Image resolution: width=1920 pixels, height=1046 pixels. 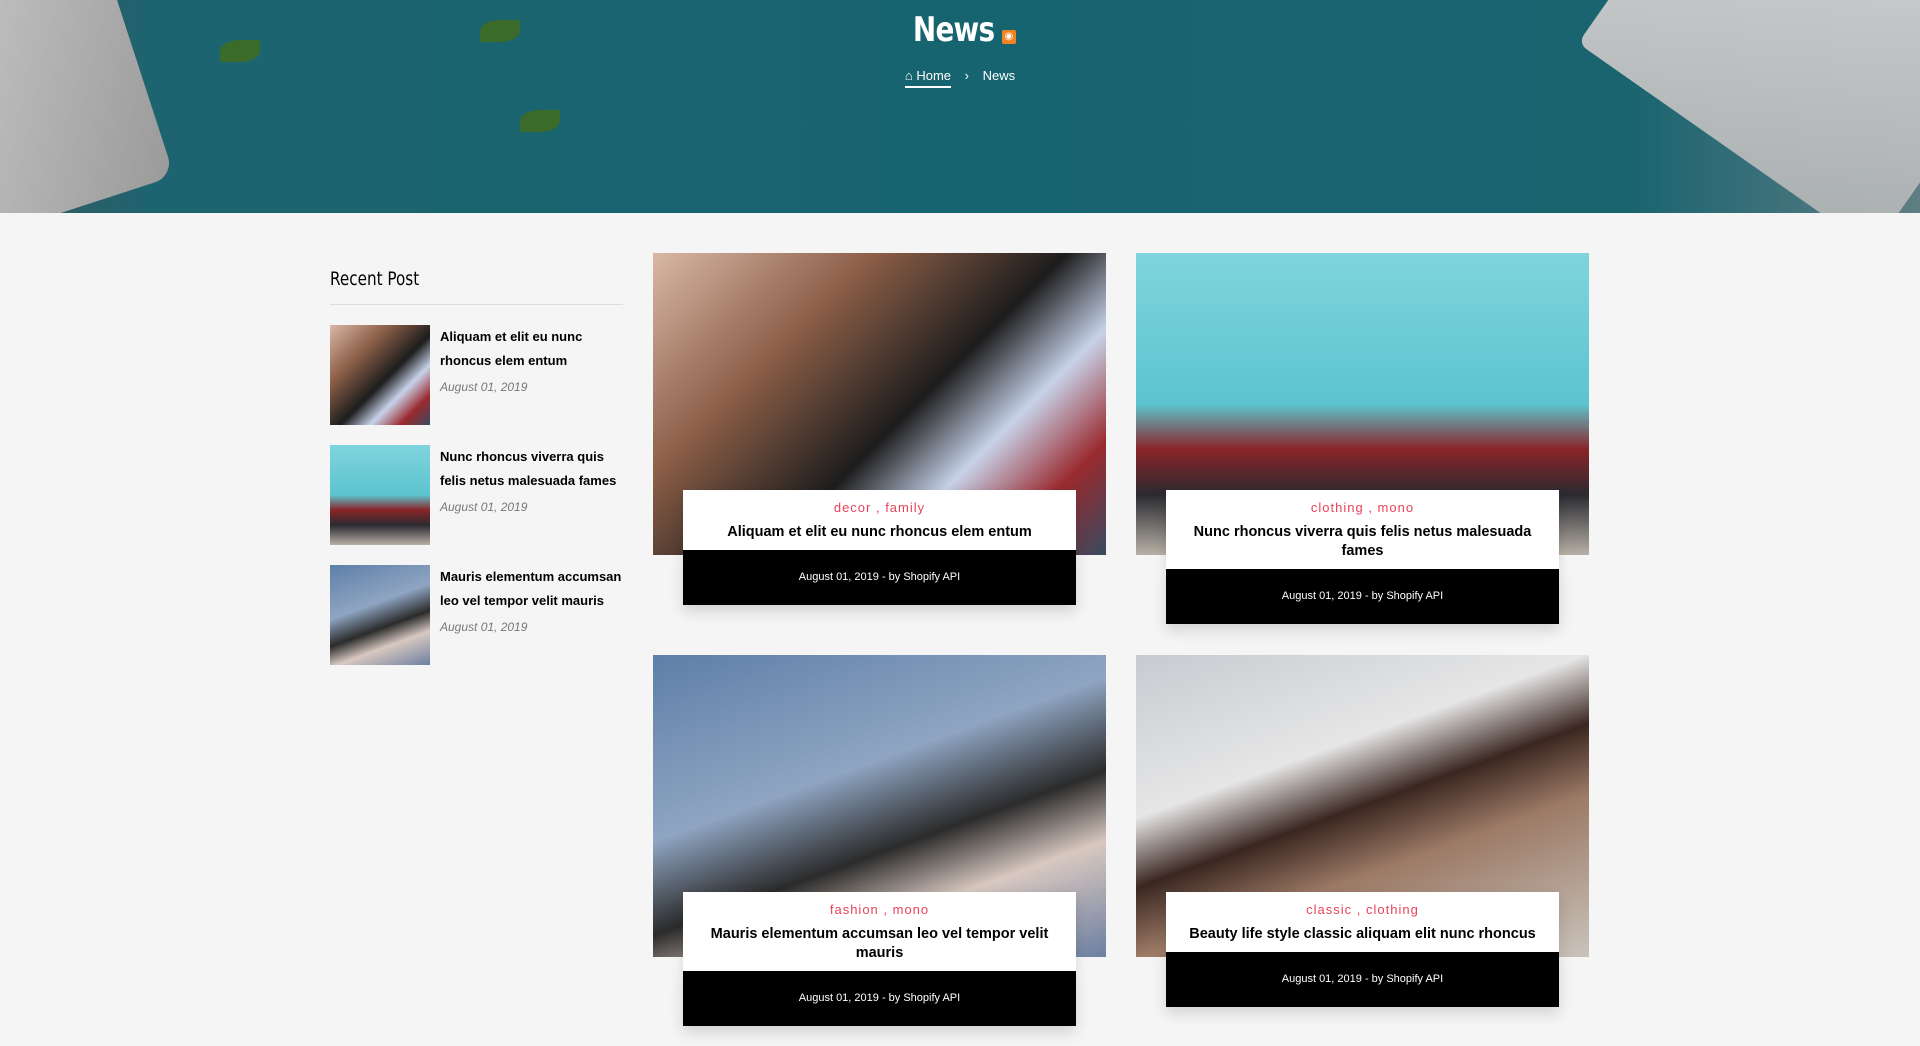 What do you see at coordinates (1008, 37) in the screenshot?
I see `rss-icon: ◉` at bounding box center [1008, 37].